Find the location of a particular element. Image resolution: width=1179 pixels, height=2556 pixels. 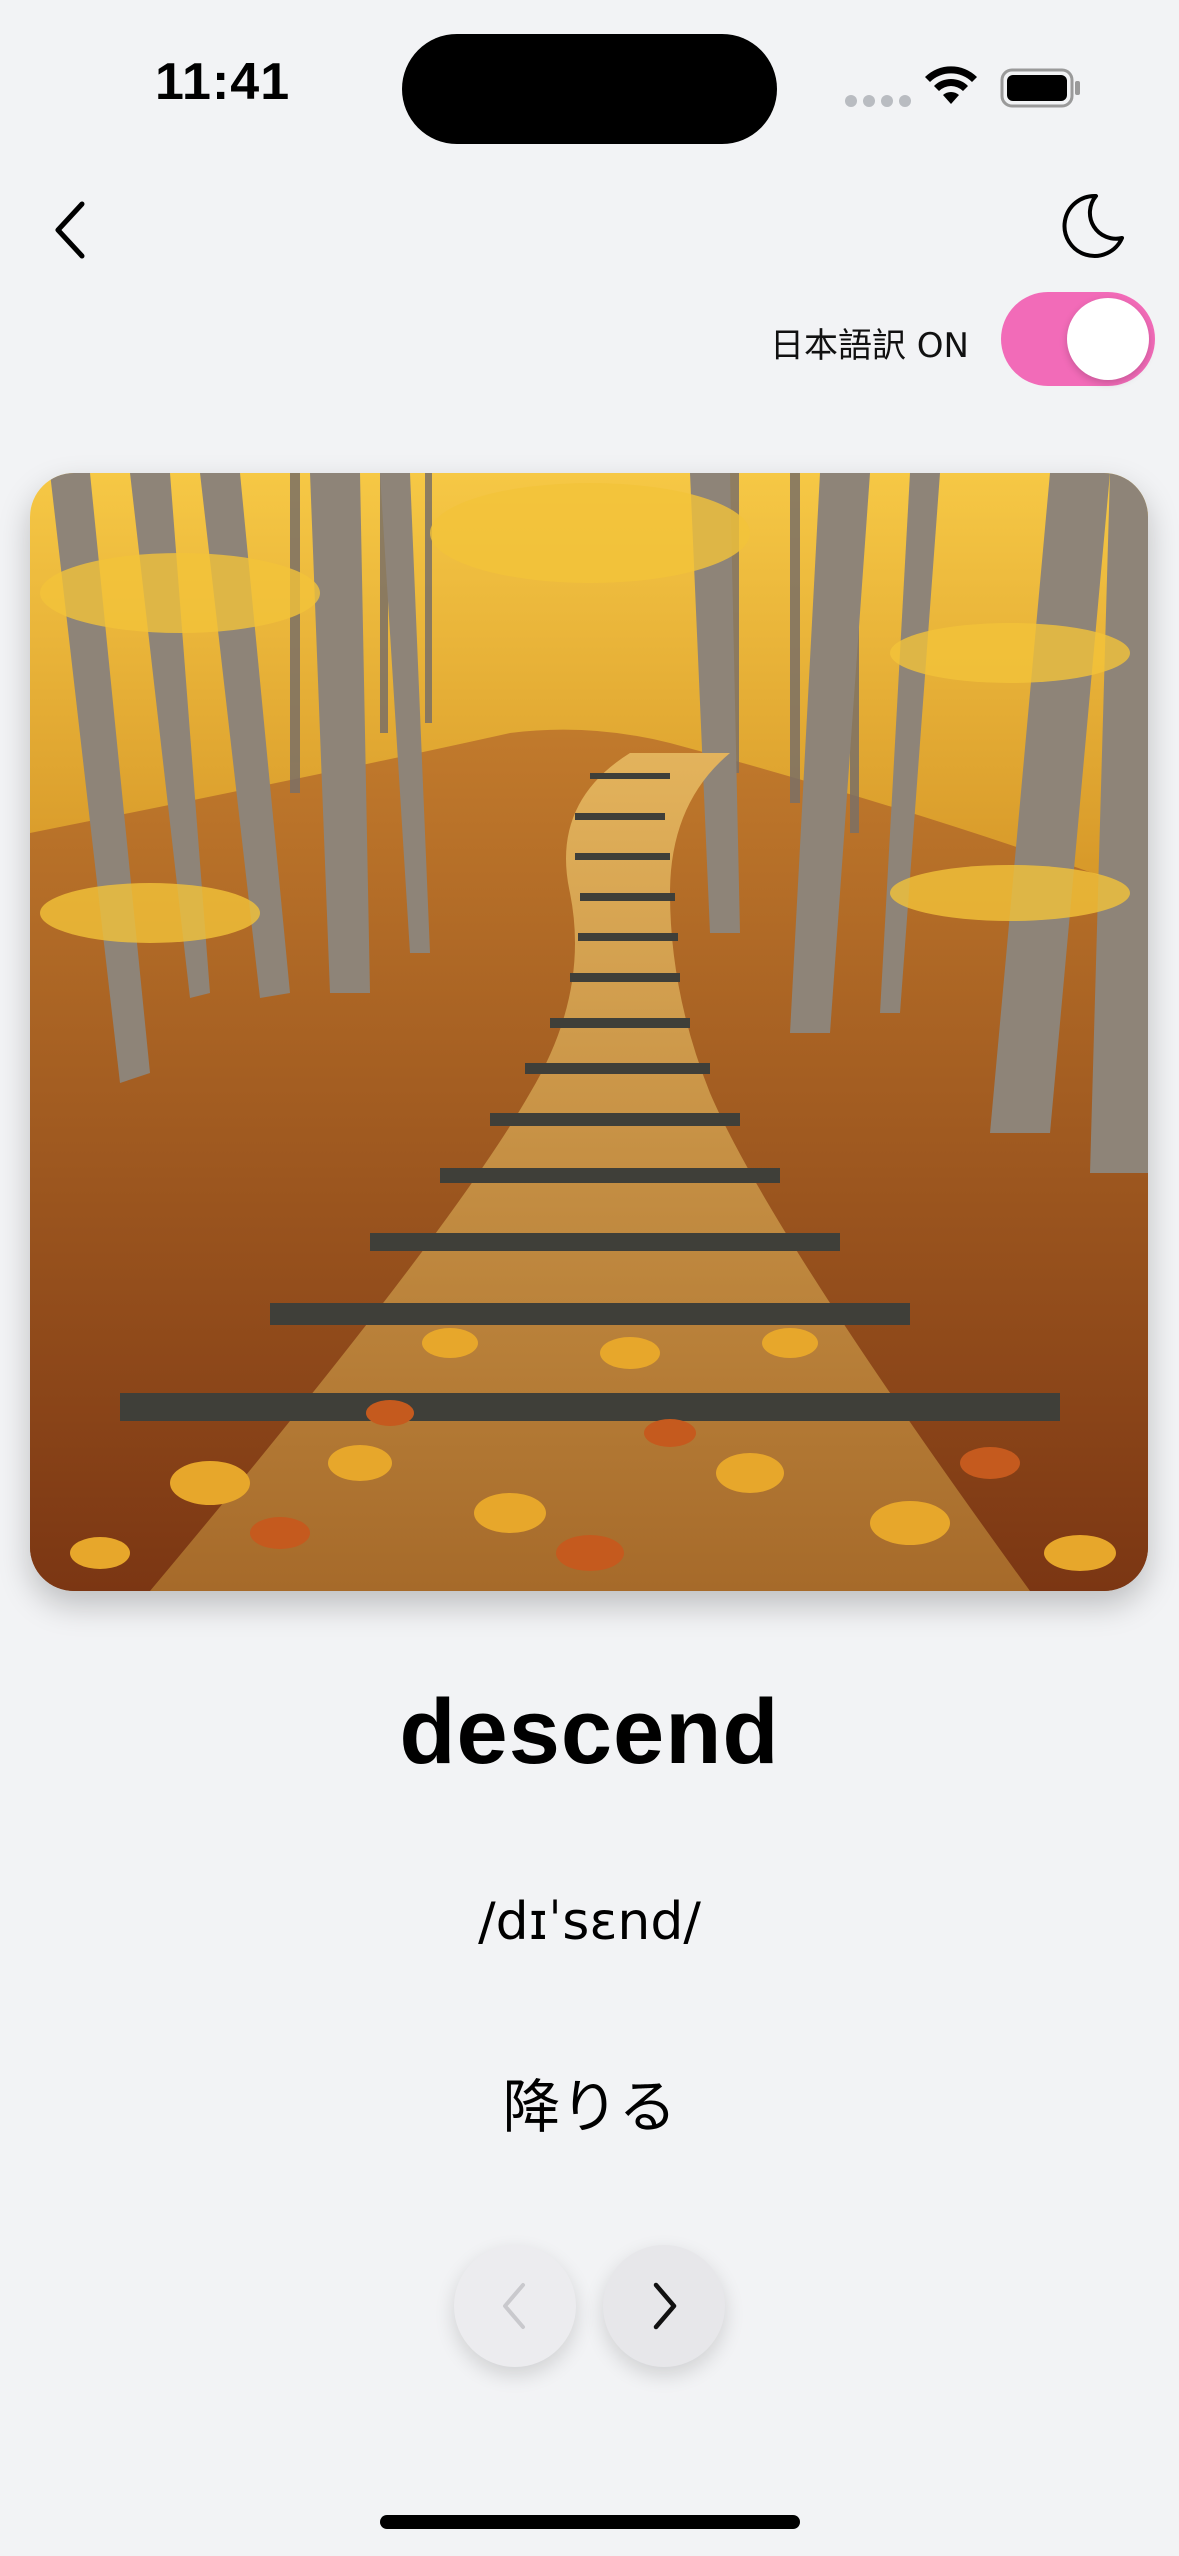

status-time: 11:41 is located at coordinates (223, 82).